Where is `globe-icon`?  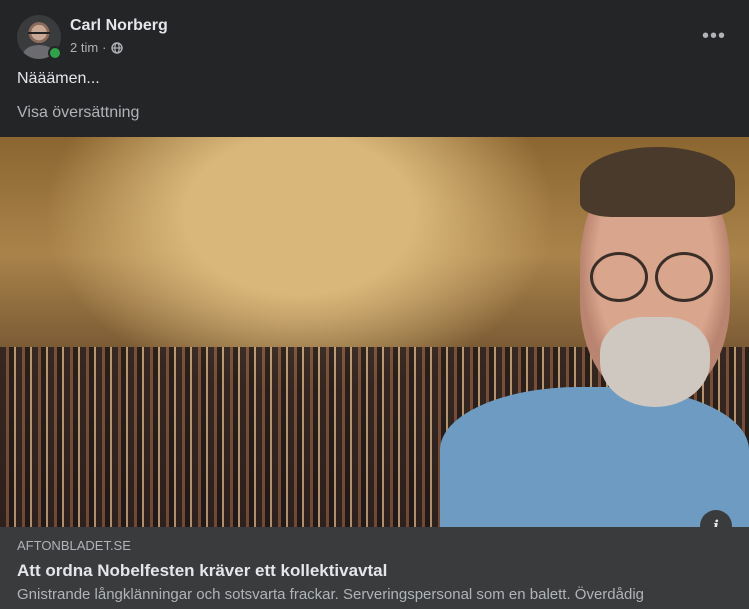 globe-icon is located at coordinates (116, 47).